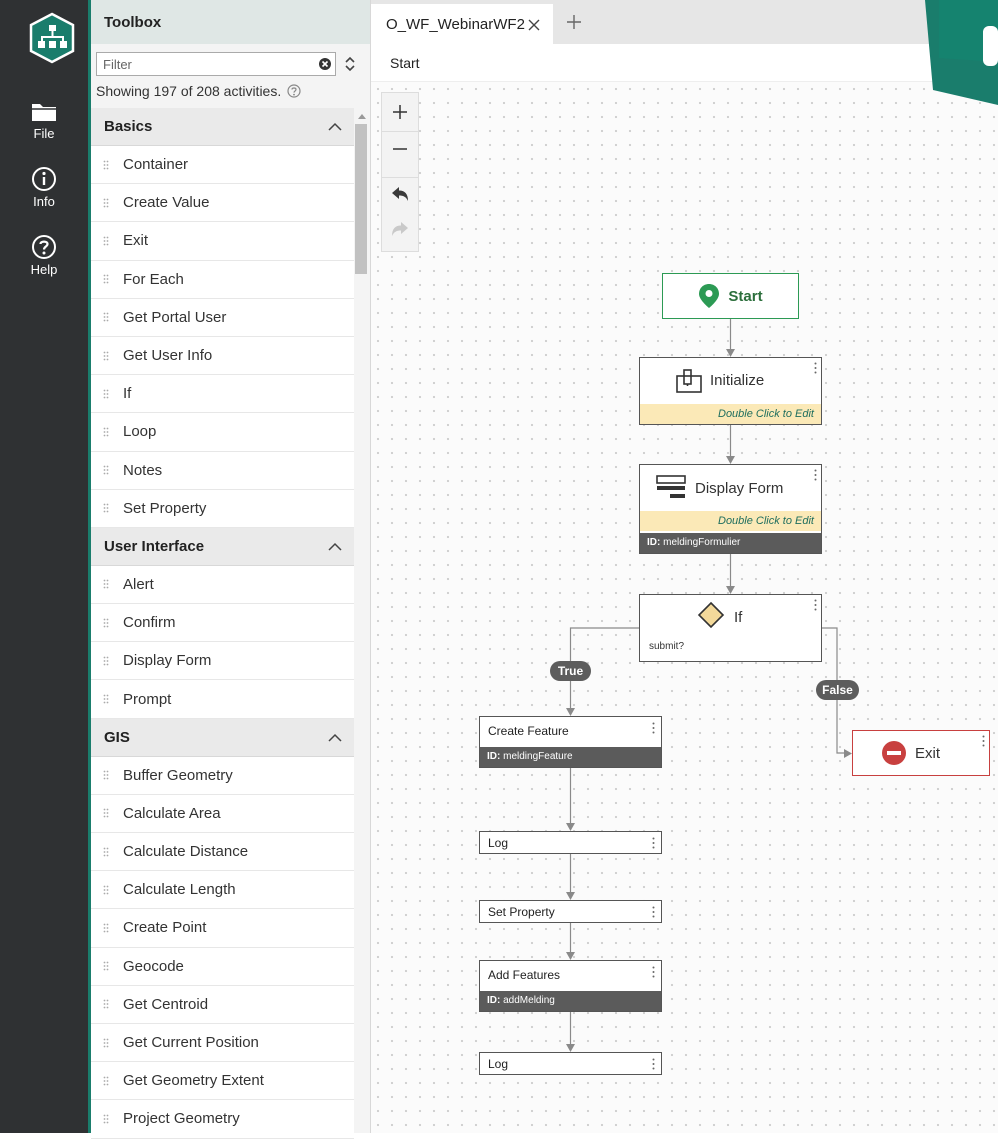  I want to click on activity-item: If, so click(222, 394).